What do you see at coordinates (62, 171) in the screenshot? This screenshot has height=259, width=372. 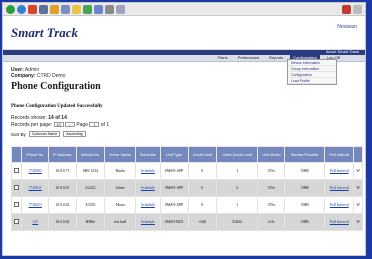 I see `ip-cell: 10.0.0.71` at bounding box center [62, 171].